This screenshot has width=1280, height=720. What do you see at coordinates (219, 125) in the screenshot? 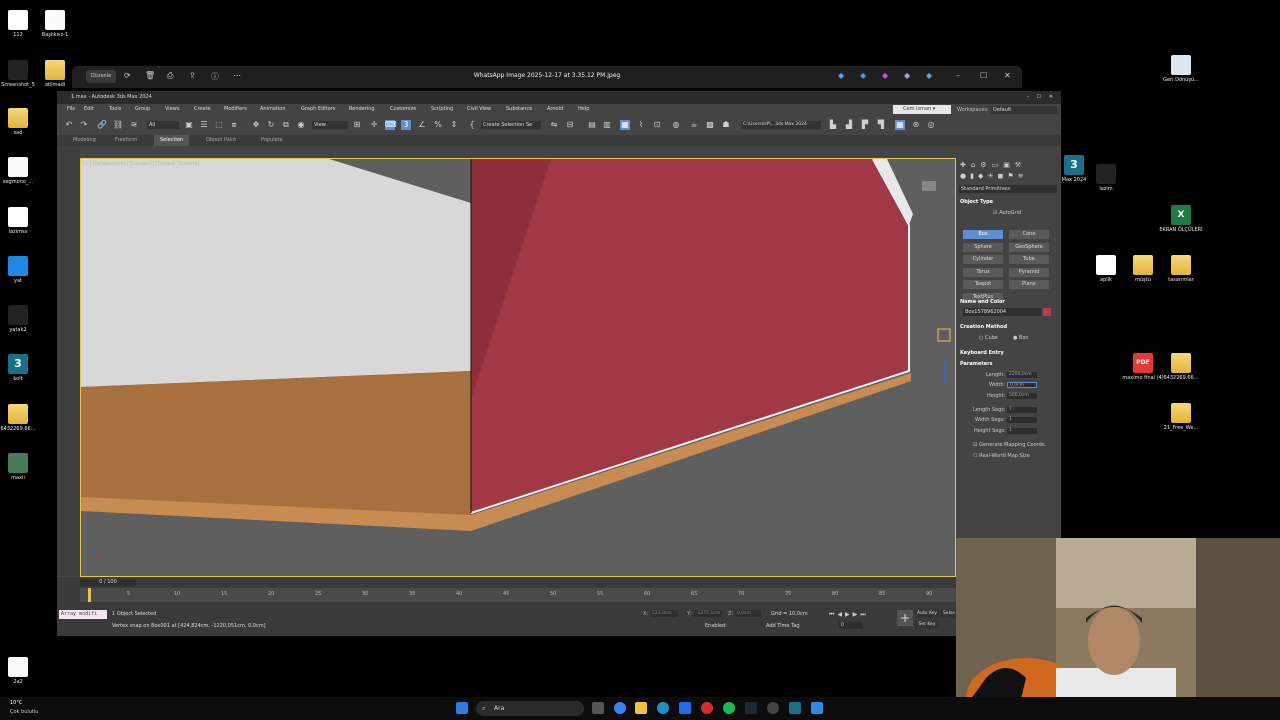
I see `rect-selection-icon: ⬚` at bounding box center [219, 125].